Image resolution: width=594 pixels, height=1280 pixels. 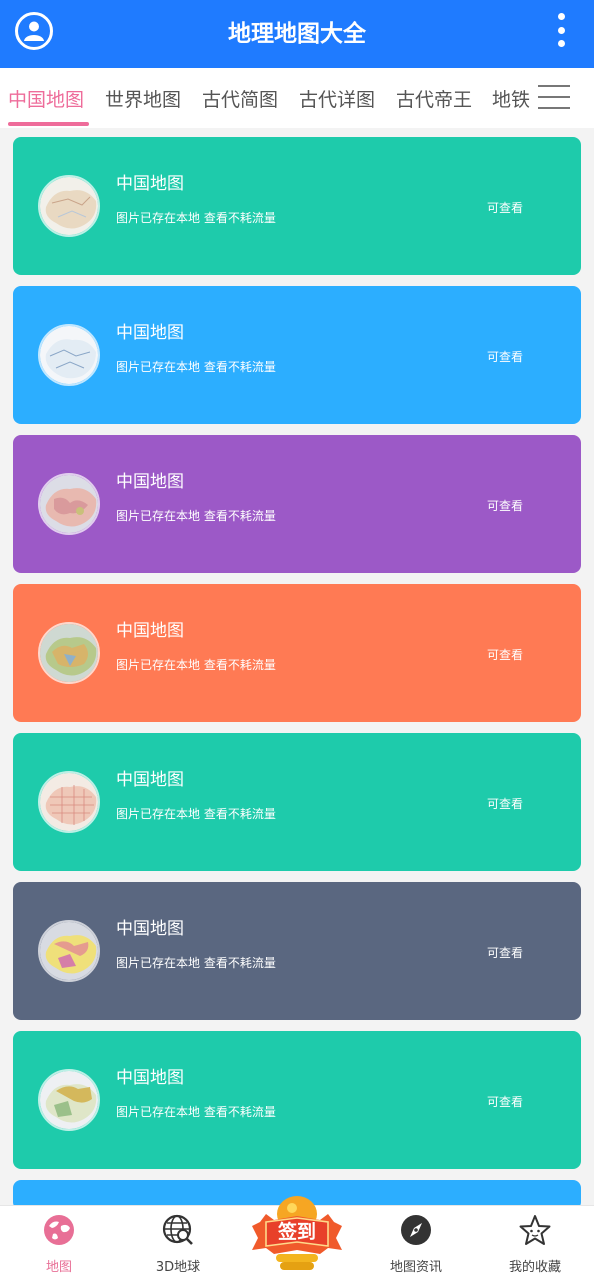 I want to click on nav-label: 我的收藏, so click(x=534, y=1267).